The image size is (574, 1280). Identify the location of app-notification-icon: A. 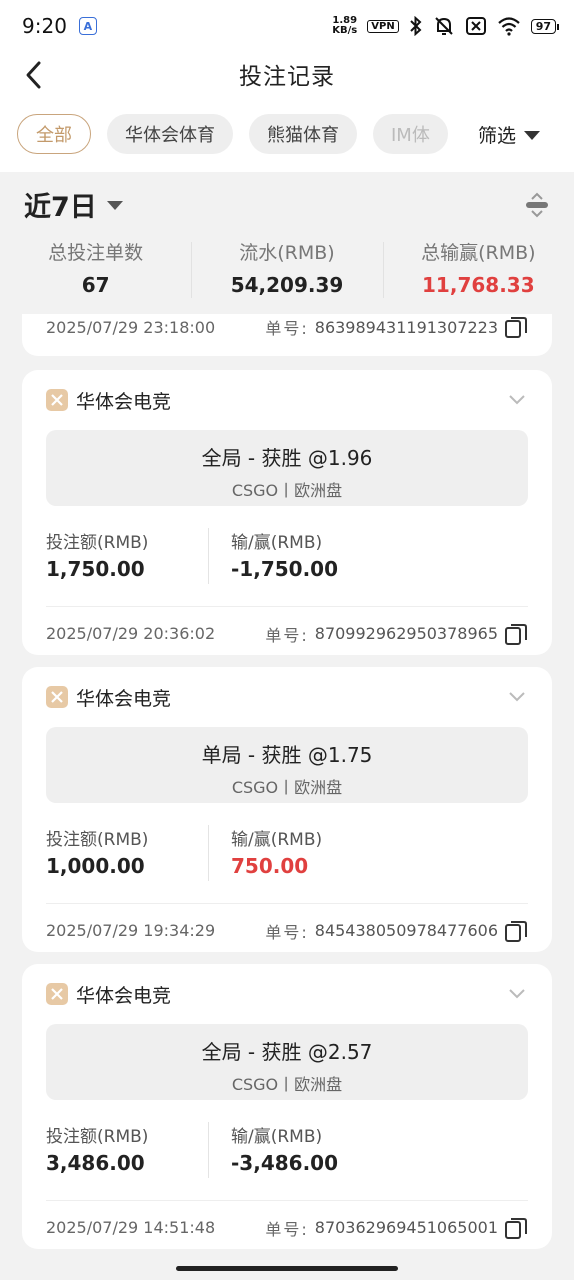
(87, 26).